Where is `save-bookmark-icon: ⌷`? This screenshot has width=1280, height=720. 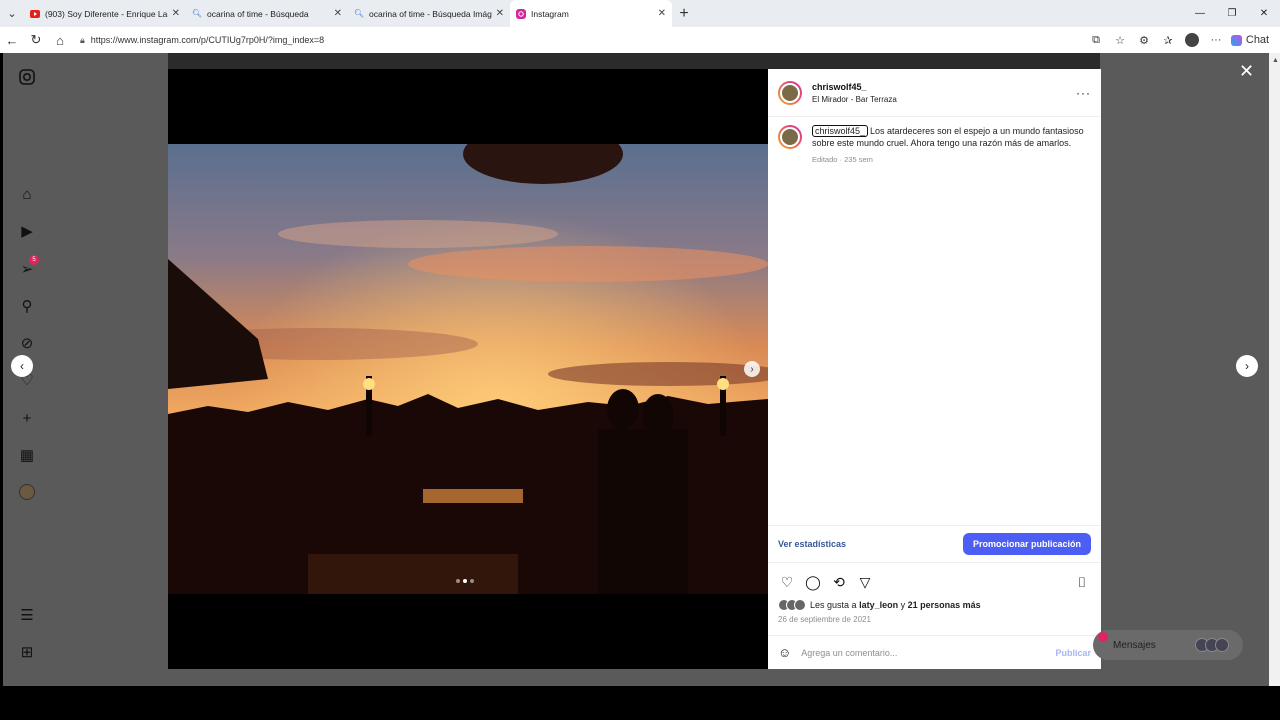
save-bookmark-icon: ⌷ is located at coordinates (1082, 582).